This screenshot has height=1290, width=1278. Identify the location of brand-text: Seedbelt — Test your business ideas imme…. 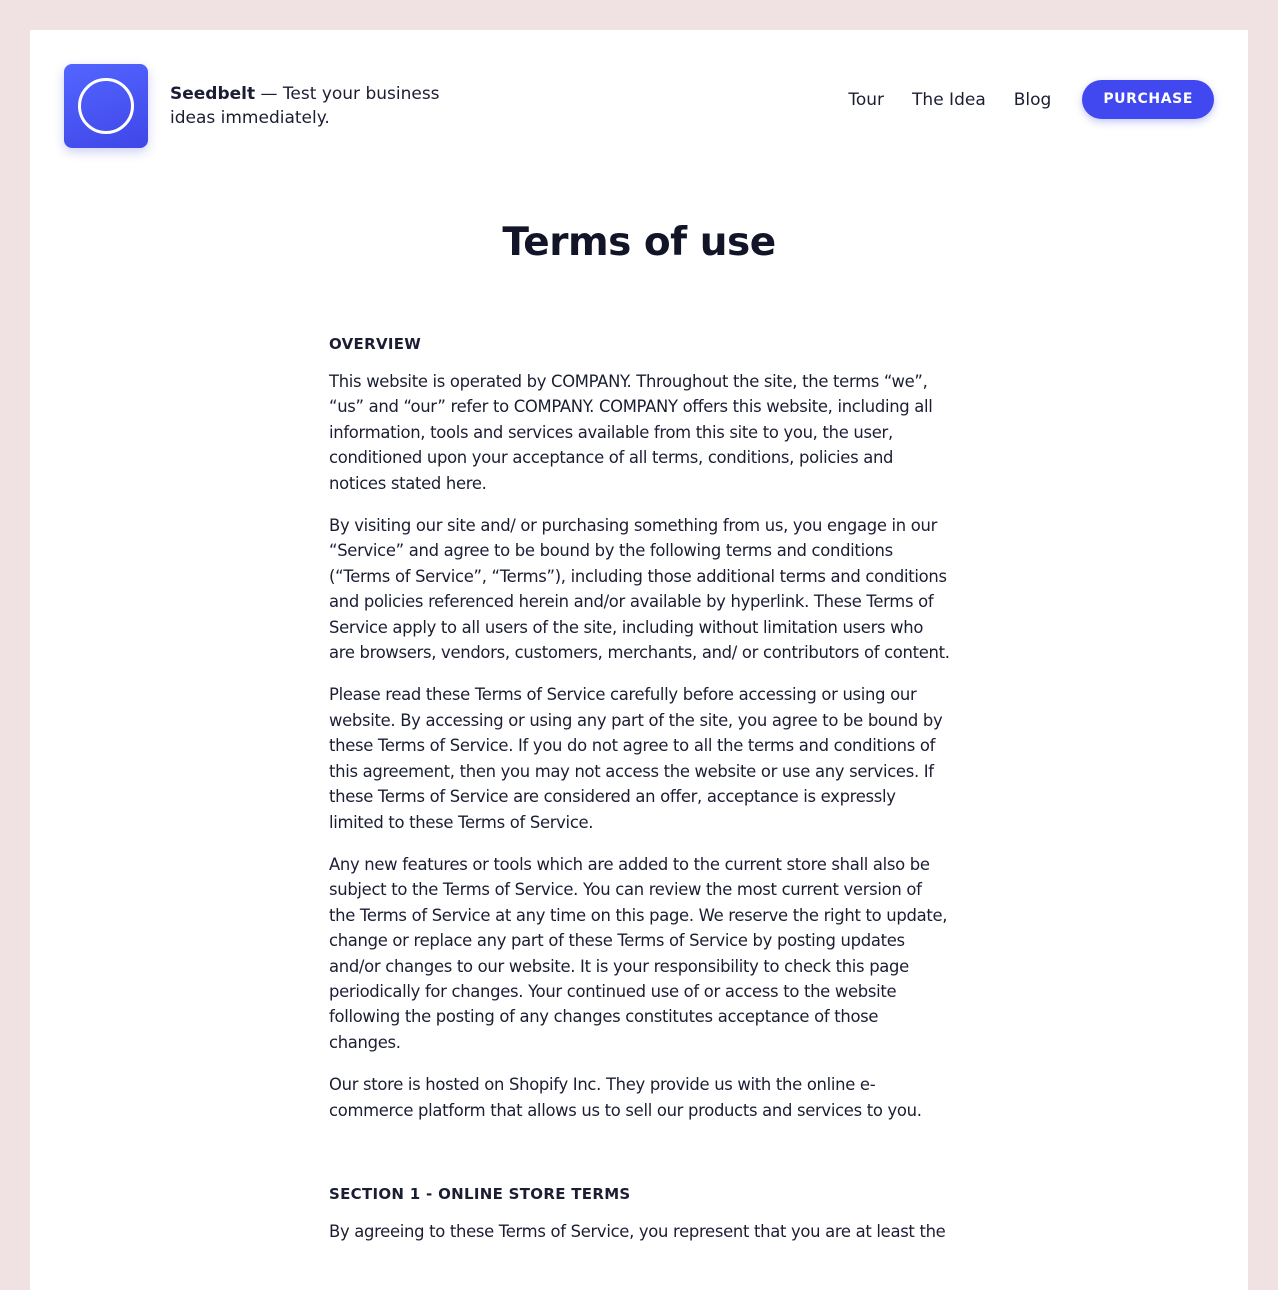
(315, 106).